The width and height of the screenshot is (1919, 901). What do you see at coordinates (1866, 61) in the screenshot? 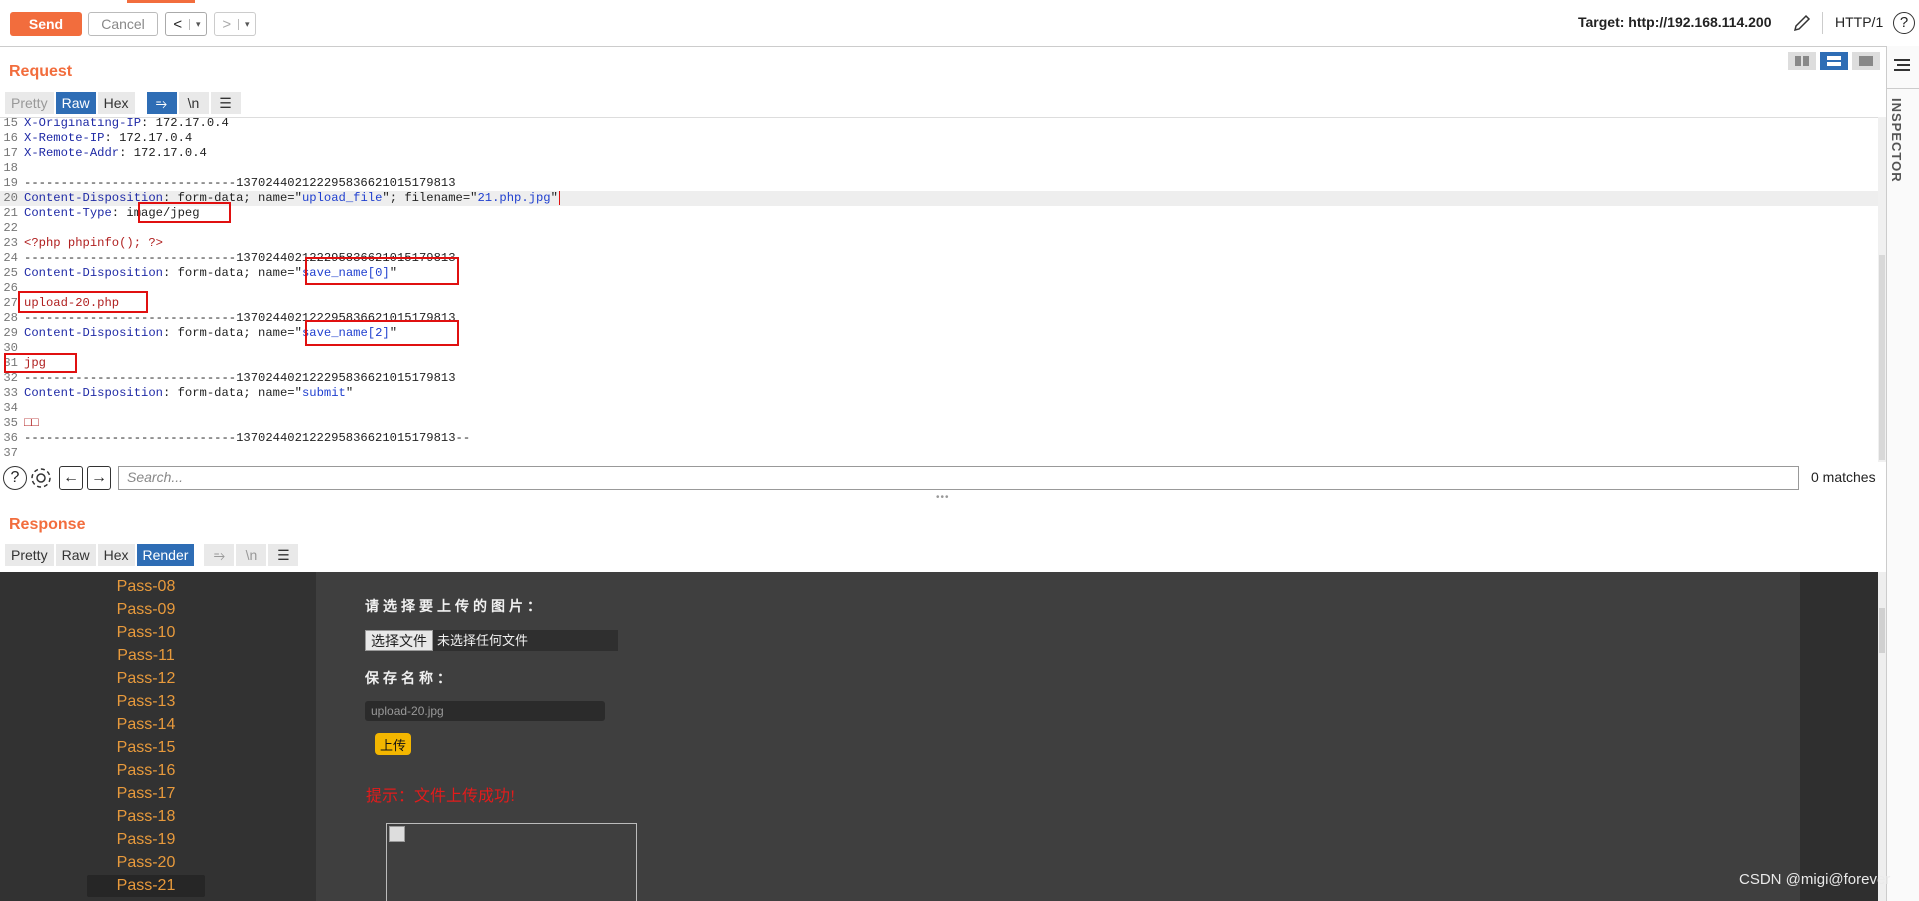
I see `layout-single-icon` at bounding box center [1866, 61].